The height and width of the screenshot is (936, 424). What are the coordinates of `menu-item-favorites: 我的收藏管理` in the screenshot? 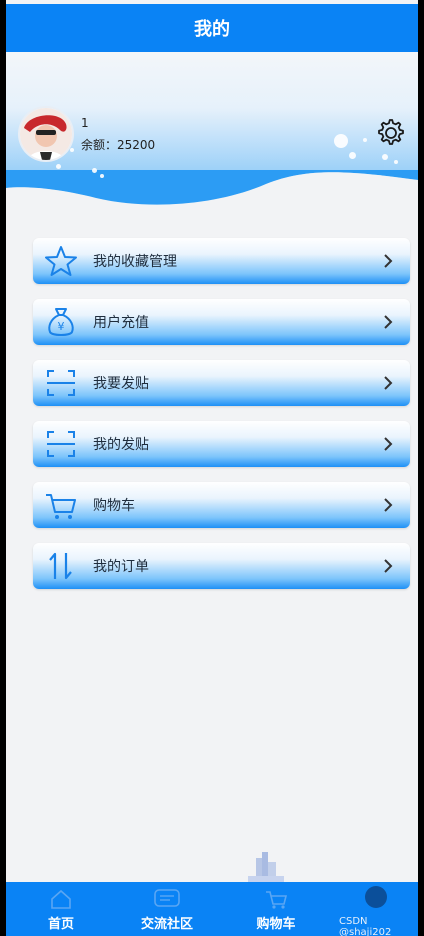 It's located at (221, 261).